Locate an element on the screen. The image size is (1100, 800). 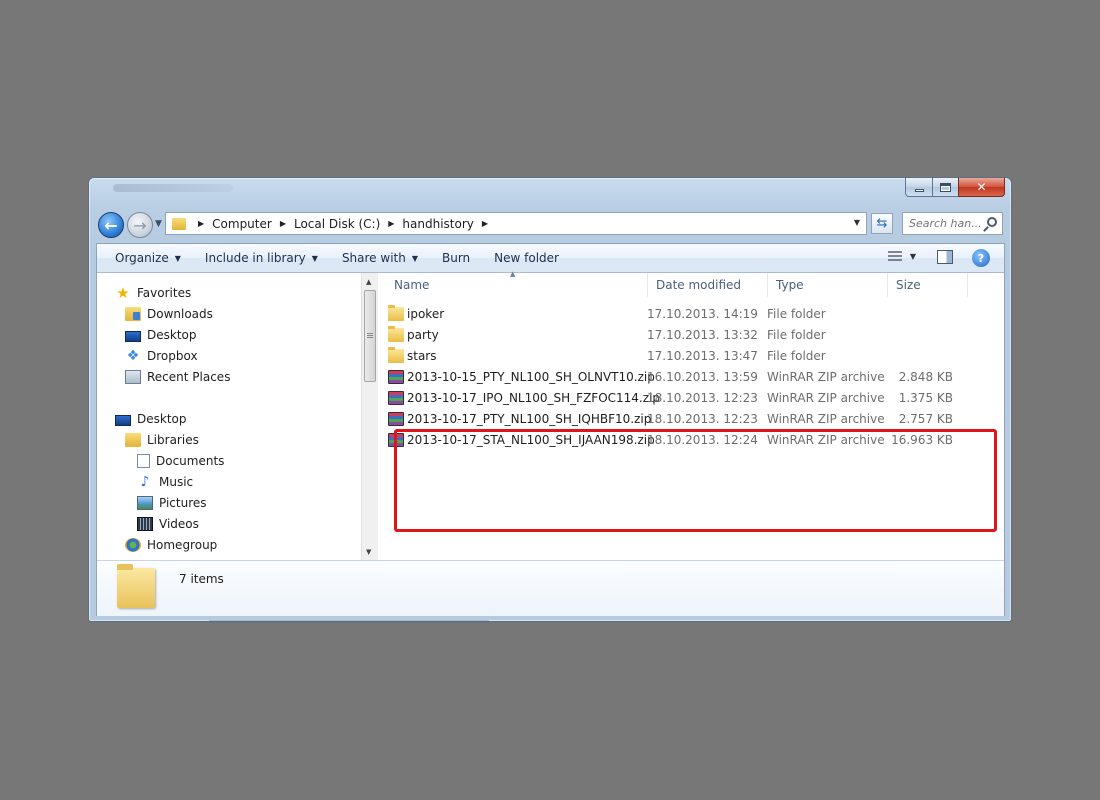
help-icon: ? is located at coordinates (981, 258).